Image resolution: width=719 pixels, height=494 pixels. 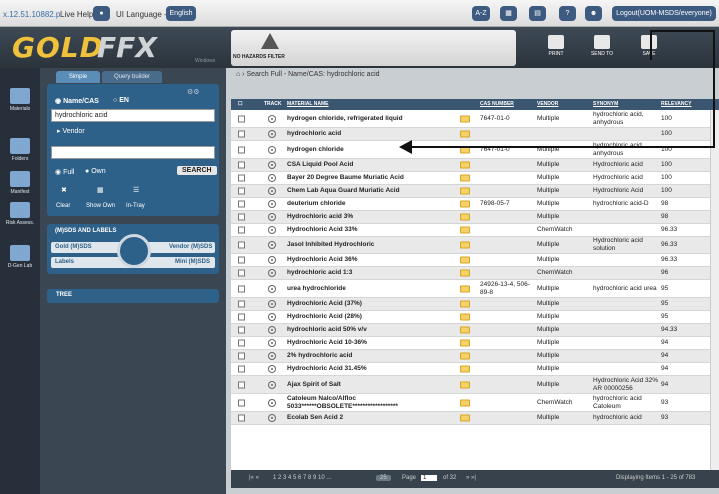 I want to click on settings-icon: ⚙⚙, so click(x=193, y=92).